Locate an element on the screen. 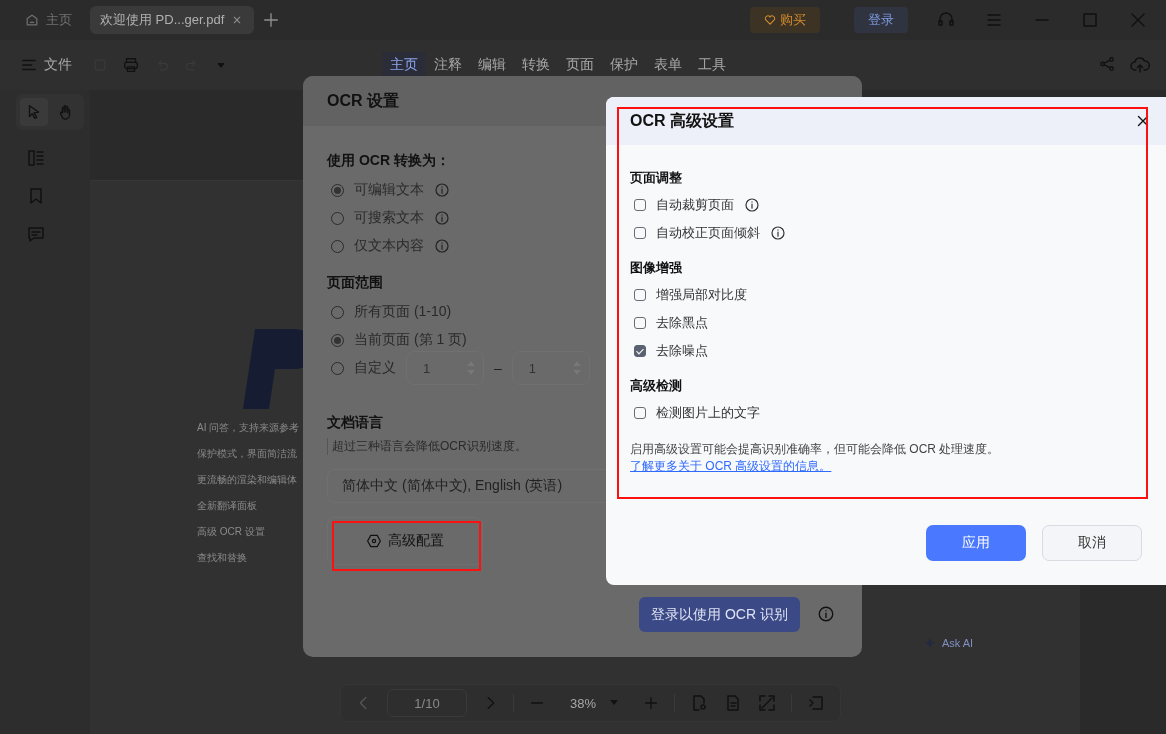 The image size is (1166, 734). caret-icon is located at coordinates (614, 703).